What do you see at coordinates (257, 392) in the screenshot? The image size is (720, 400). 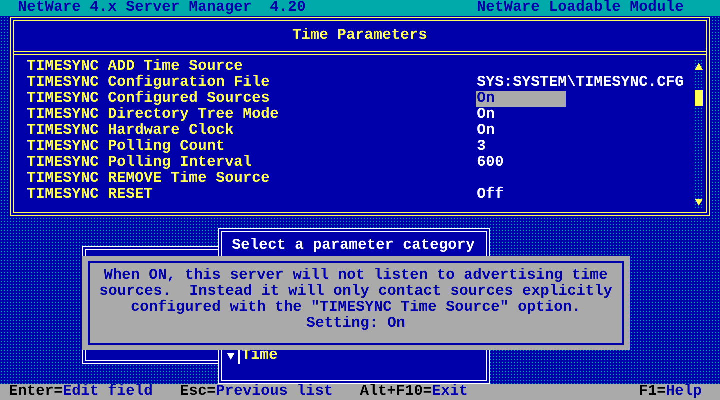 I see `shortcut-hint: Esc=Previous list` at bounding box center [257, 392].